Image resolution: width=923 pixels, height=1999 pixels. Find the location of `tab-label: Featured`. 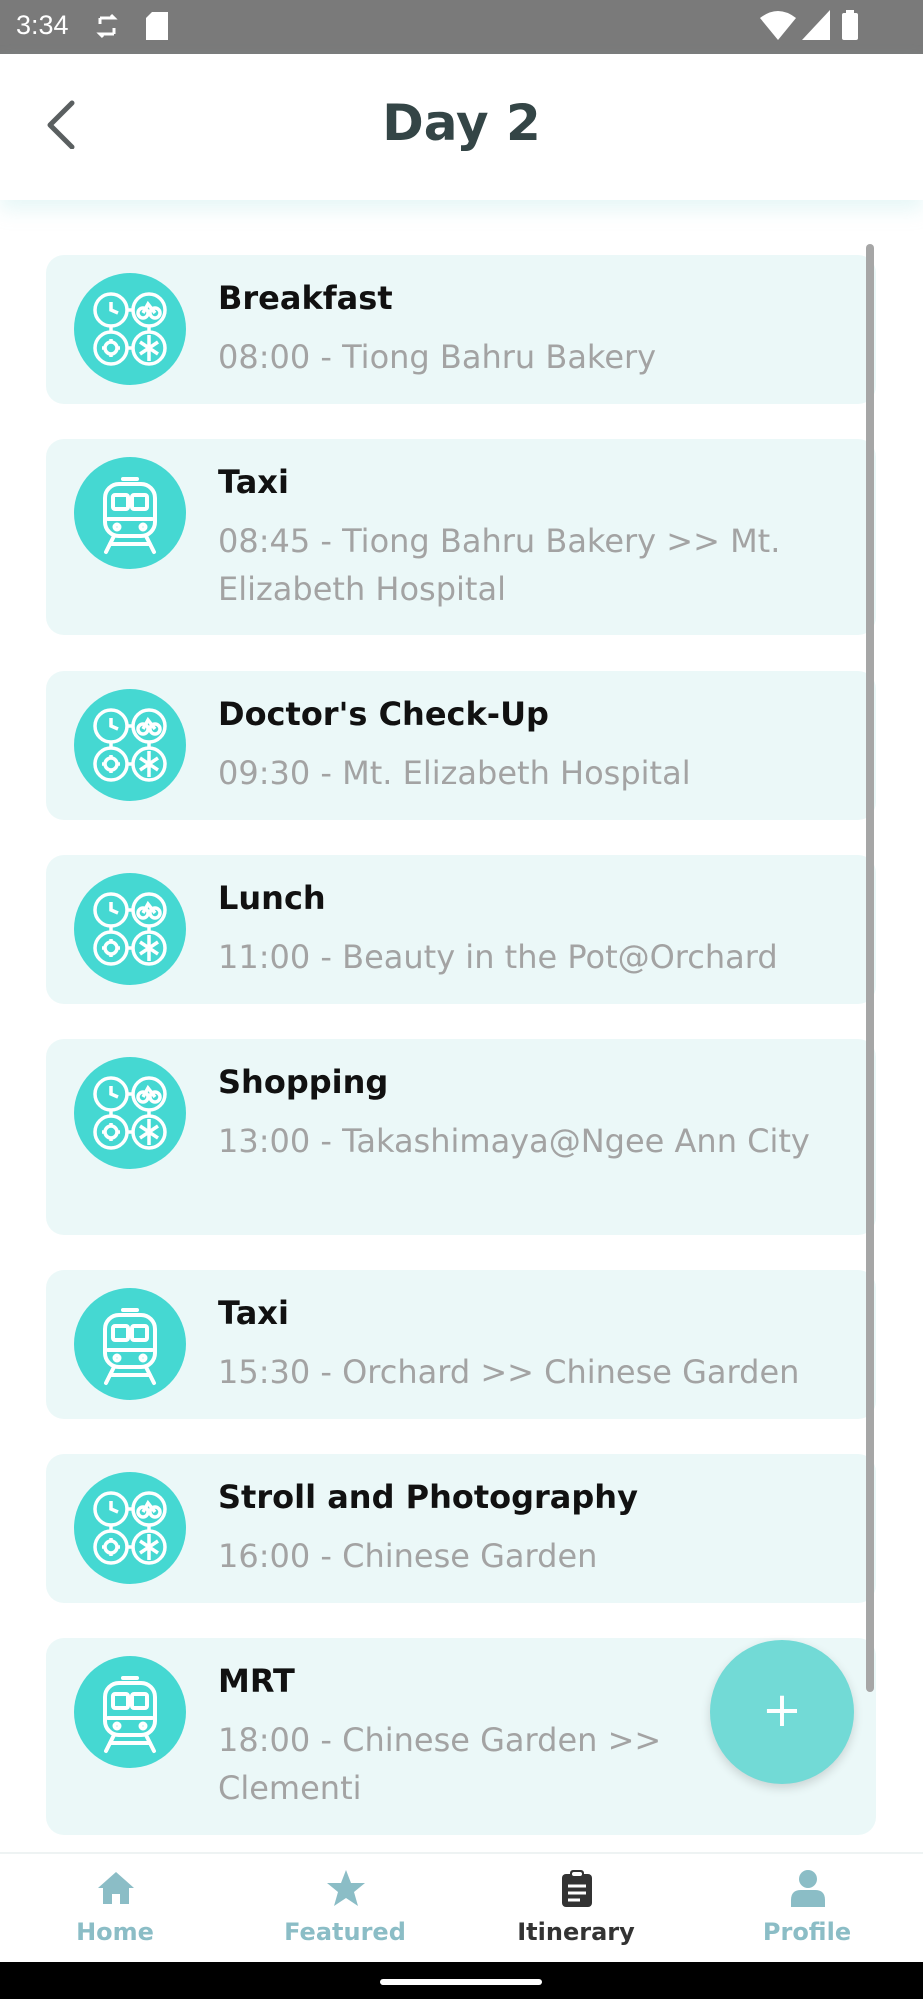

tab-label: Featured is located at coordinates (345, 1932).